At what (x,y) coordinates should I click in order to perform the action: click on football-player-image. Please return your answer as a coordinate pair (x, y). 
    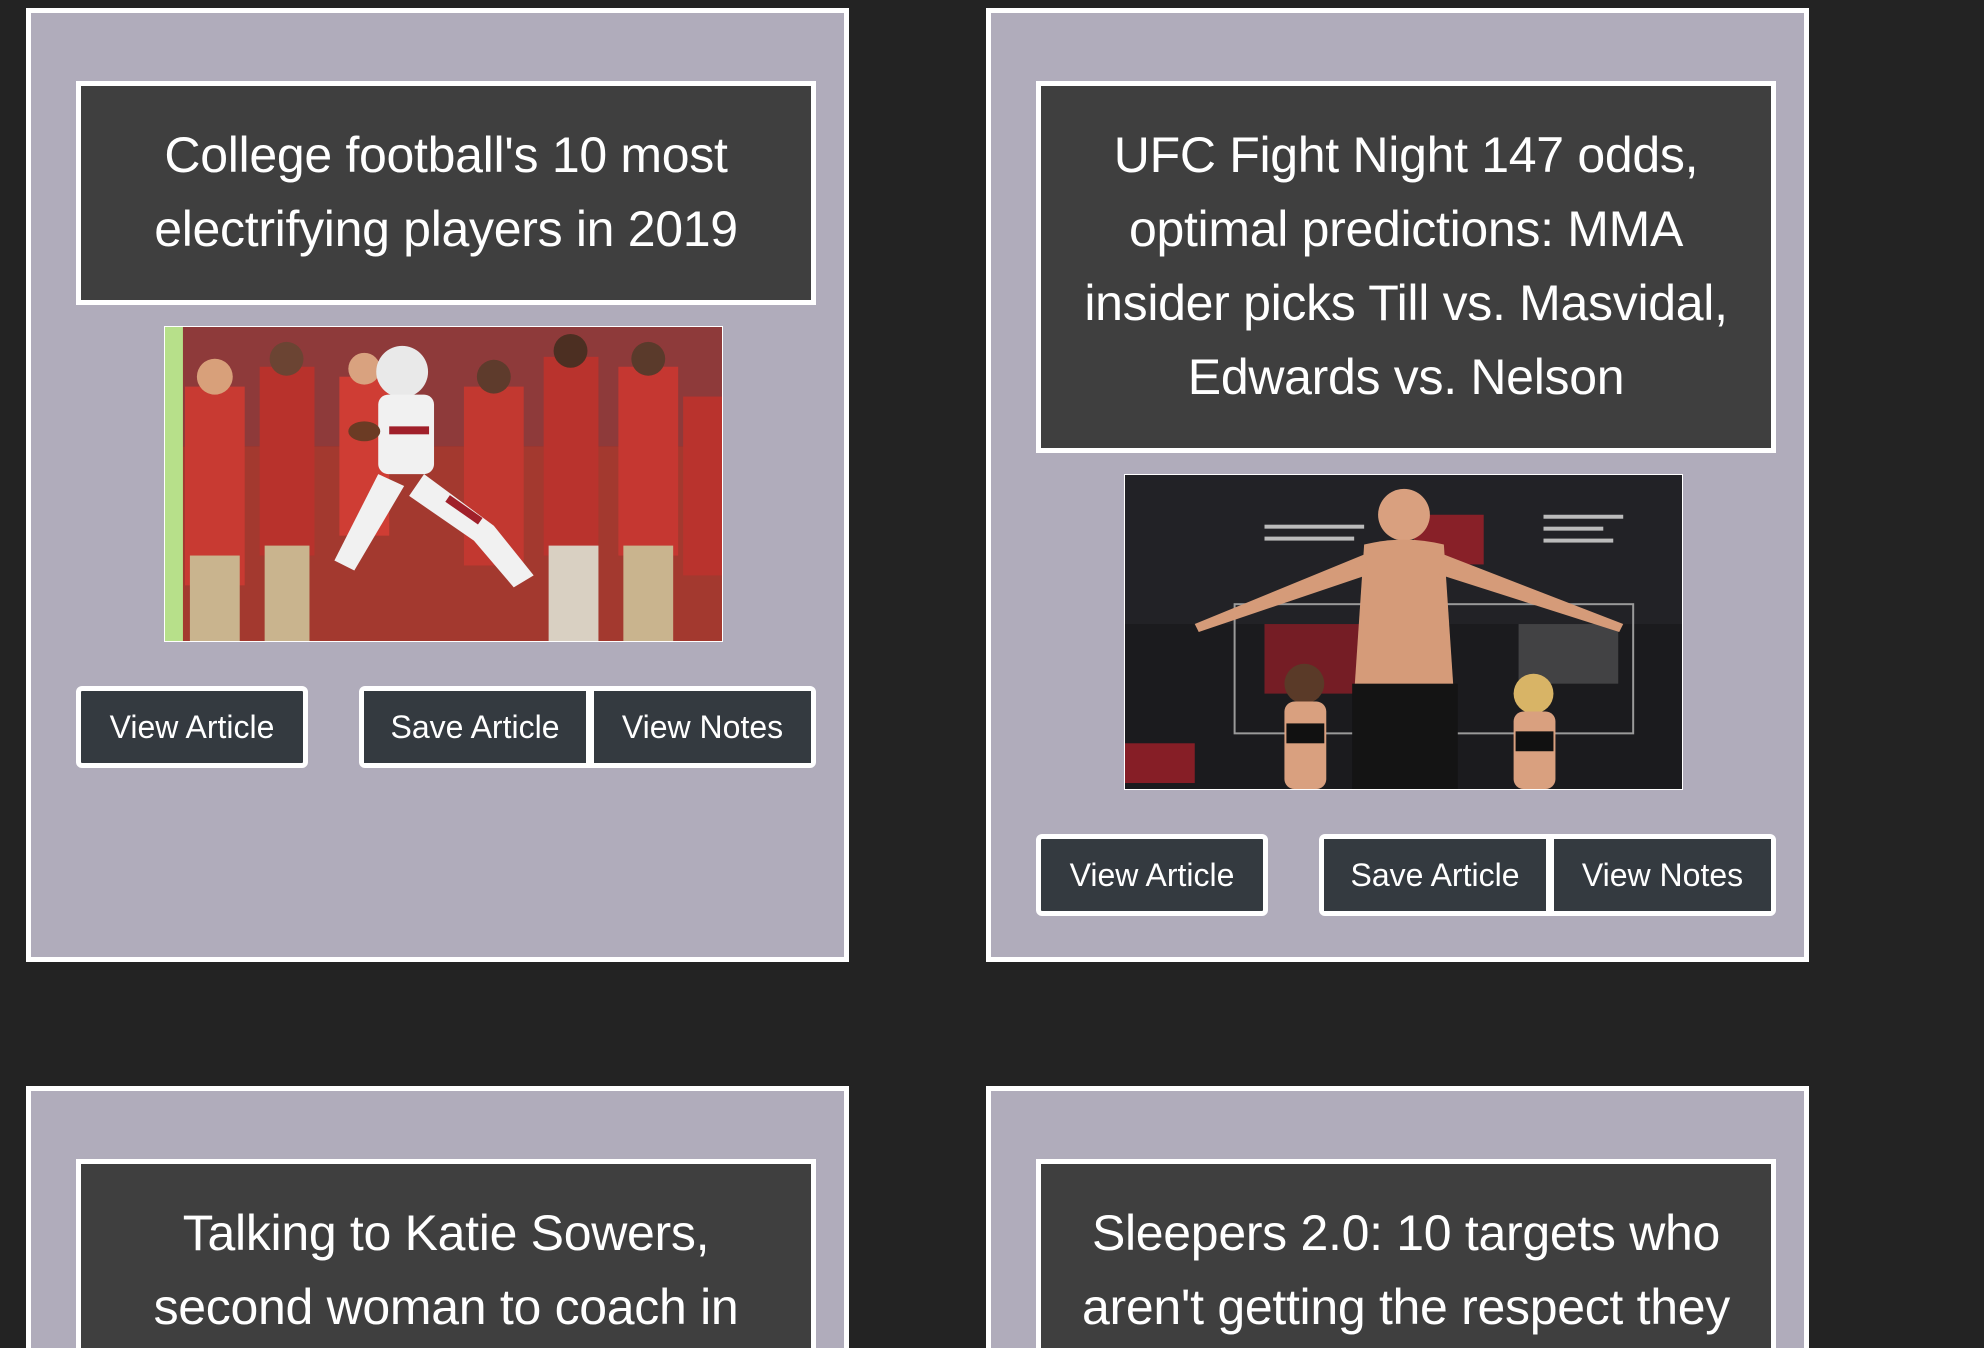
    Looking at the image, I should click on (443, 484).